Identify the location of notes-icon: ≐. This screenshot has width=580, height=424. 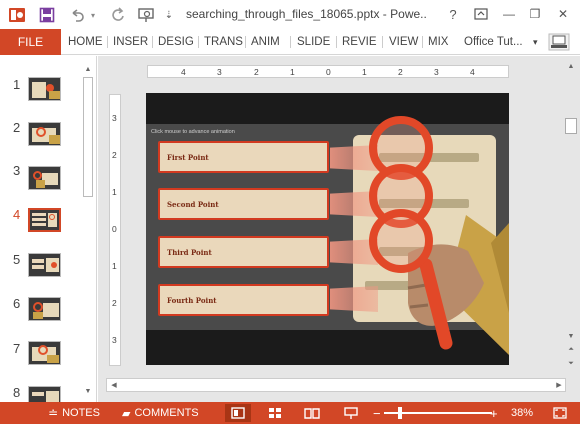
(53, 413).